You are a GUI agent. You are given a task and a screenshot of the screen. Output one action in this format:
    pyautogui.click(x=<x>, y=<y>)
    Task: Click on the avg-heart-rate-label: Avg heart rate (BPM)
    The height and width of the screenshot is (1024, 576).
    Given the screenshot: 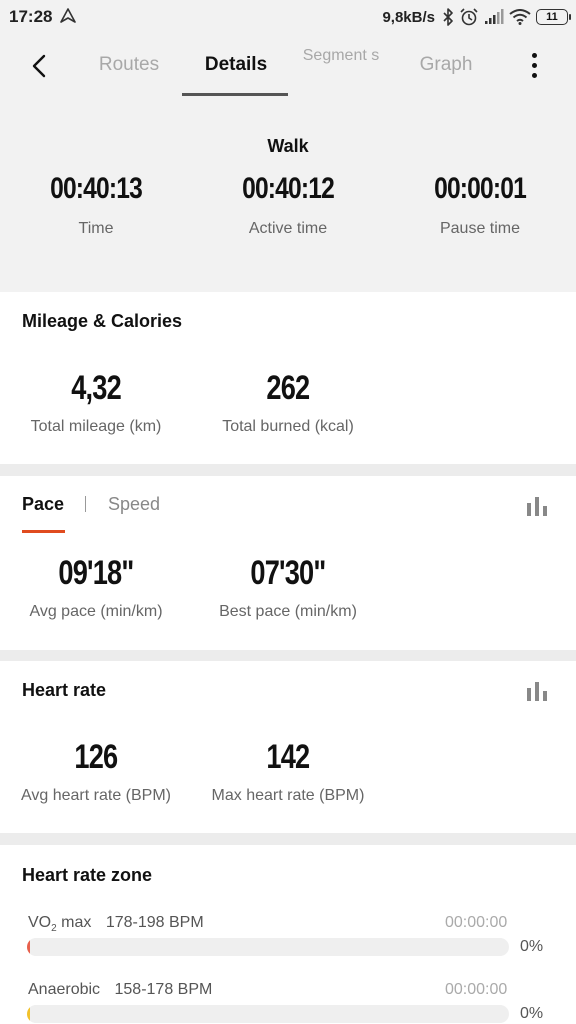 What is the action you would take?
    pyautogui.click(x=96, y=795)
    